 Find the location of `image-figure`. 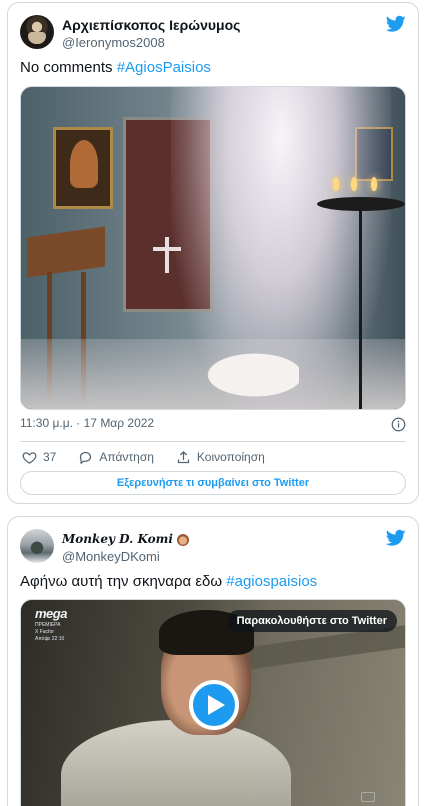

image-figure is located at coordinates (244, 375).